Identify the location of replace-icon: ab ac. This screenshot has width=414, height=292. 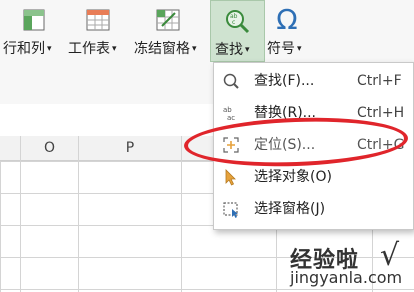
(229, 114).